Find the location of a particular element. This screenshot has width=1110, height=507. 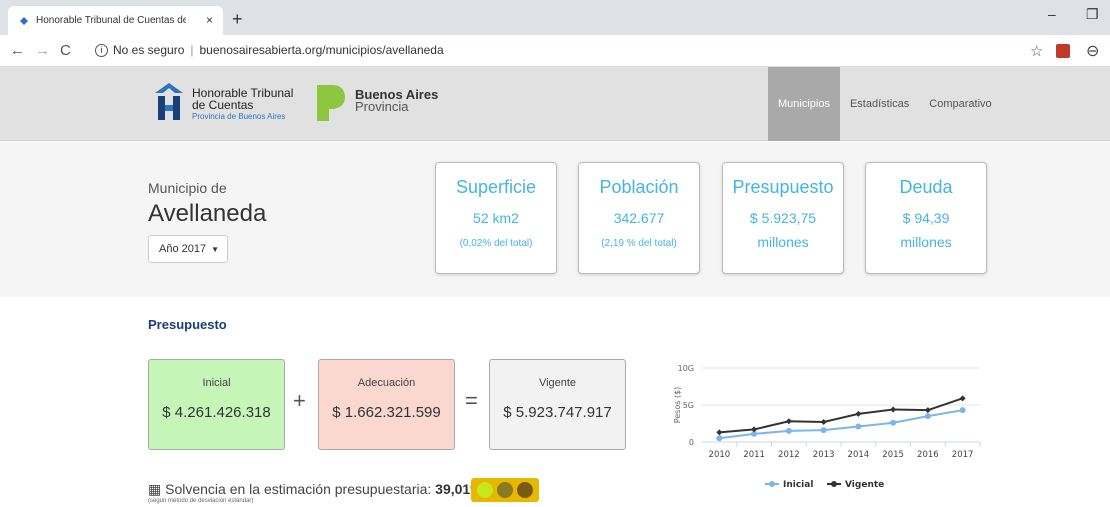

adecuacion-value: $ 1.662.321.599 is located at coordinates (386, 412).